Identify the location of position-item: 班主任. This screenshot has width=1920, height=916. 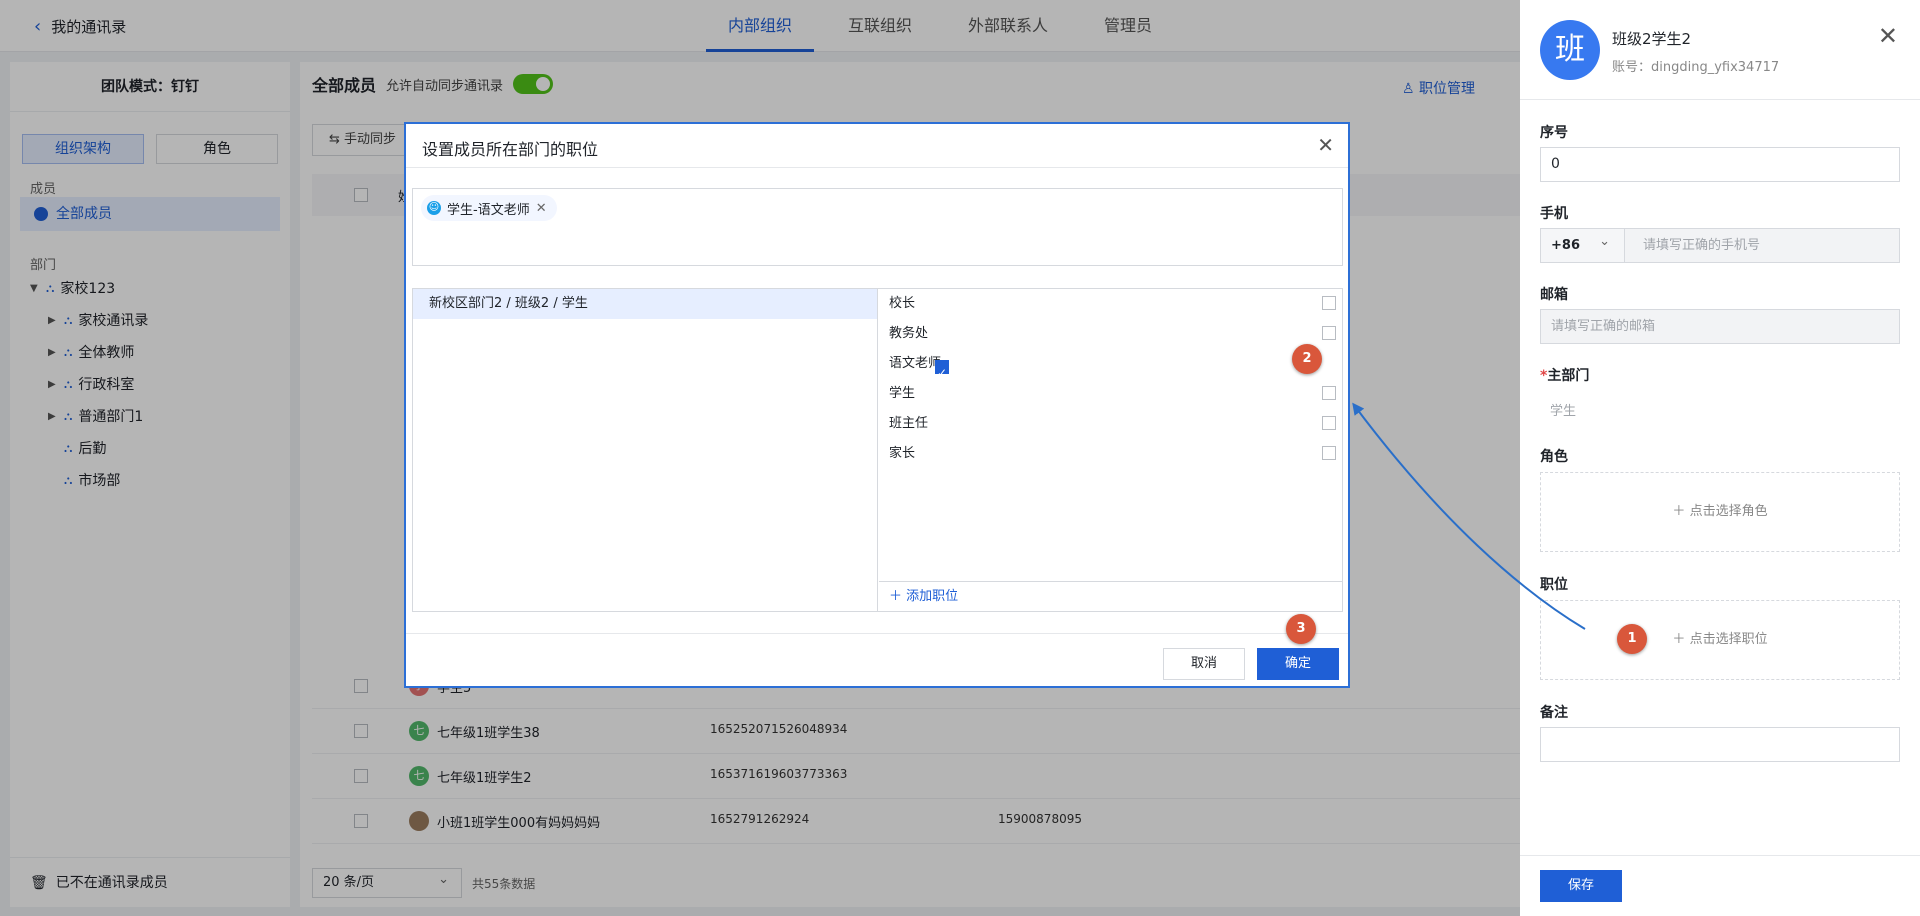
(1110, 424).